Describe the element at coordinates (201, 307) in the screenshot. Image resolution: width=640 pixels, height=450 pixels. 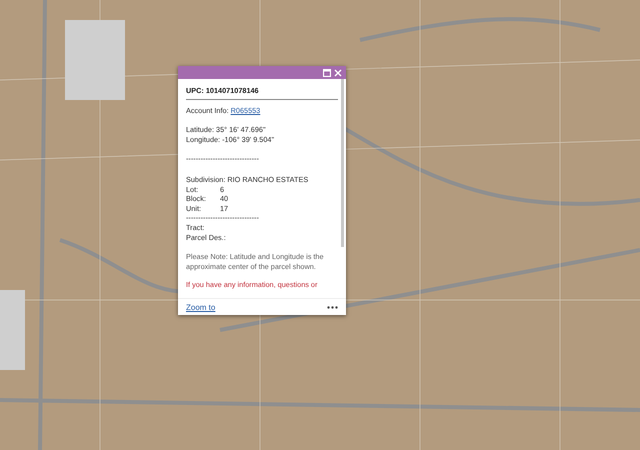
I see `zoom-to-link: Zoom to` at that location.